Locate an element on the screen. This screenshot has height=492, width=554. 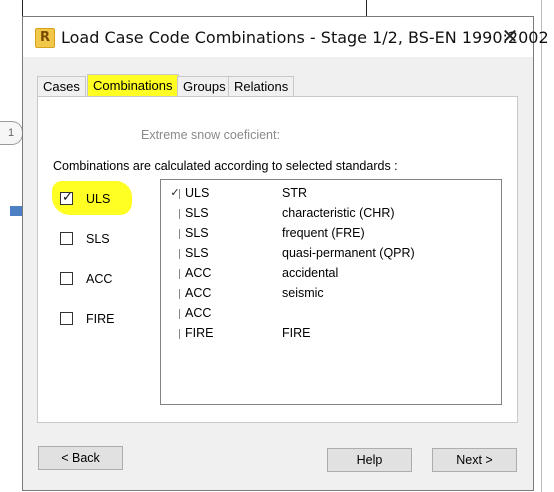
close-icon: ✕ is located at coordinates (510, 36).